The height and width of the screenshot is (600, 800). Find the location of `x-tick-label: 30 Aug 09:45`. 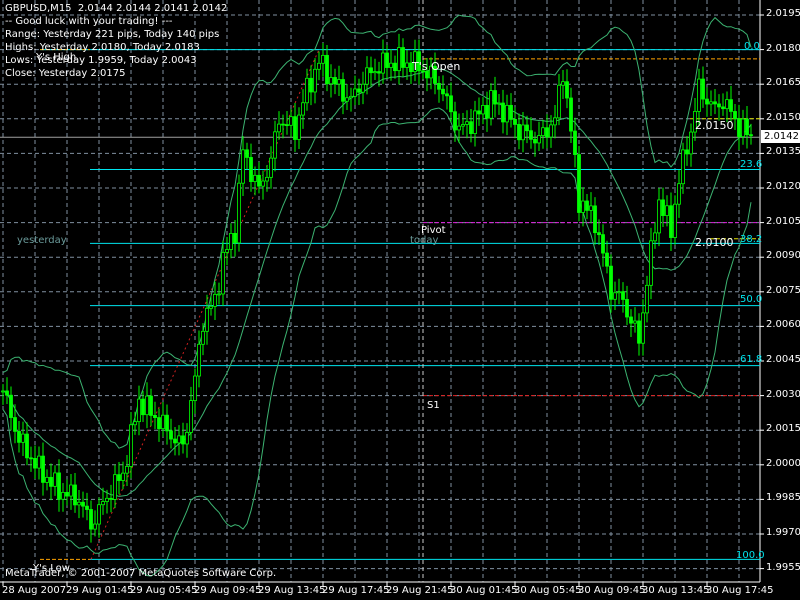

x-tick-label: 30 Aug 09:45 is located at coordinates (612, 590).